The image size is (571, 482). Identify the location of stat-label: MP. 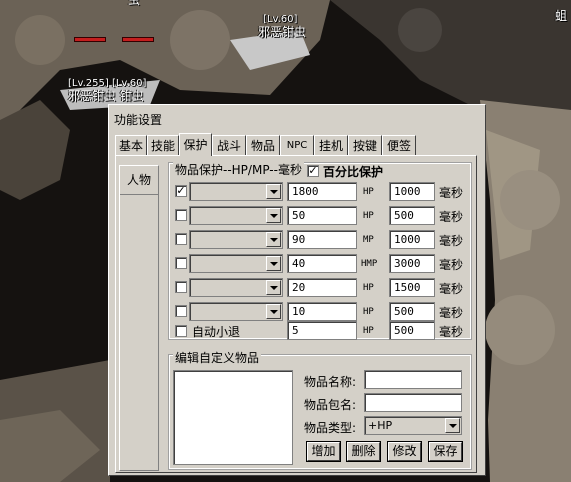
(368, 240).